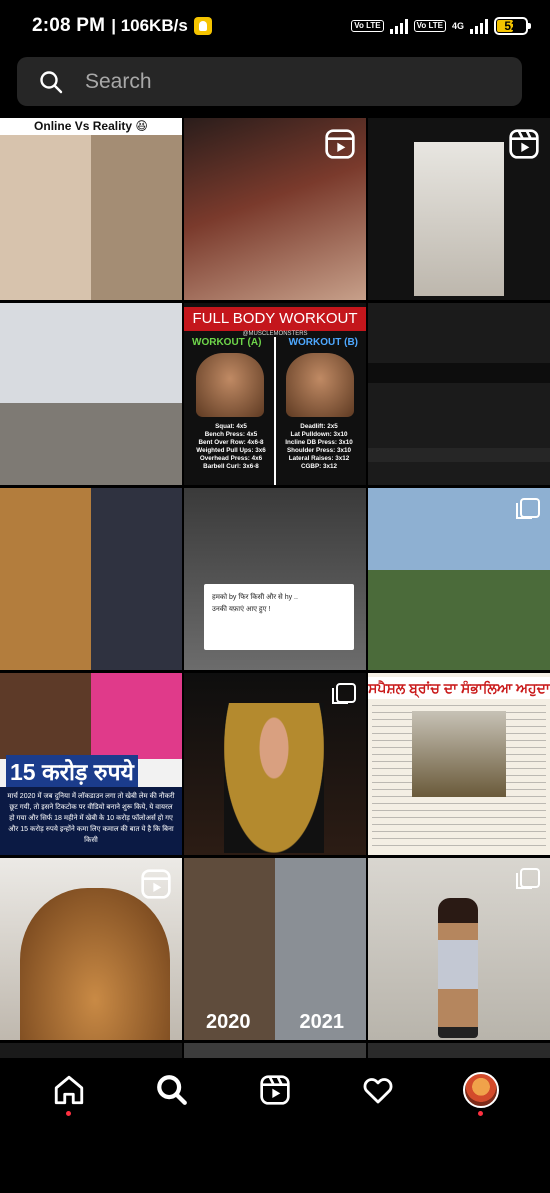 The width and height of the screenshot is (550, 1193). I want to click on nav-profile, so click(481, 1090).